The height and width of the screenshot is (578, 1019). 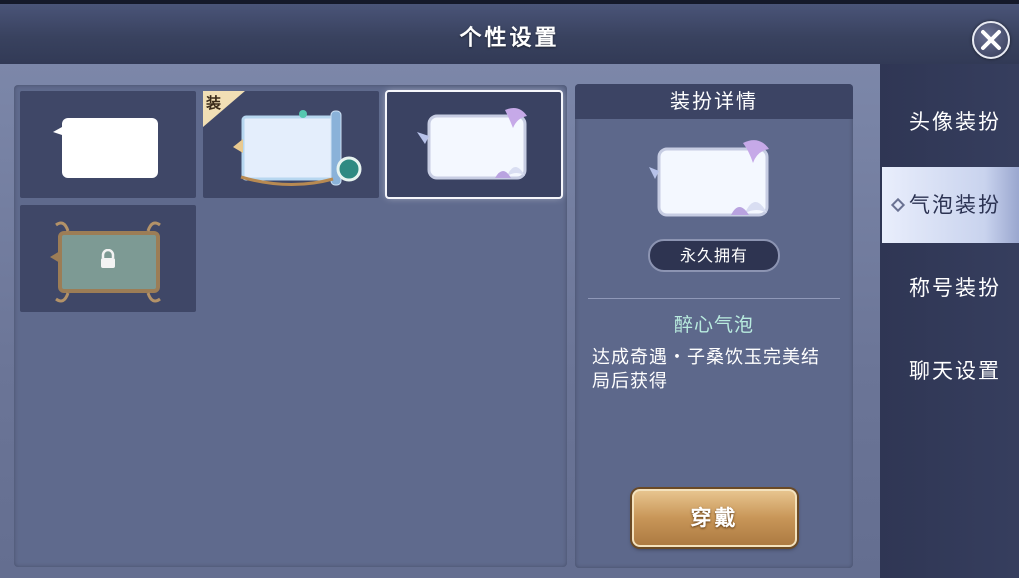 I want to click on tab-avatar-decor: 头像装扮, so click(x=949, y=122).